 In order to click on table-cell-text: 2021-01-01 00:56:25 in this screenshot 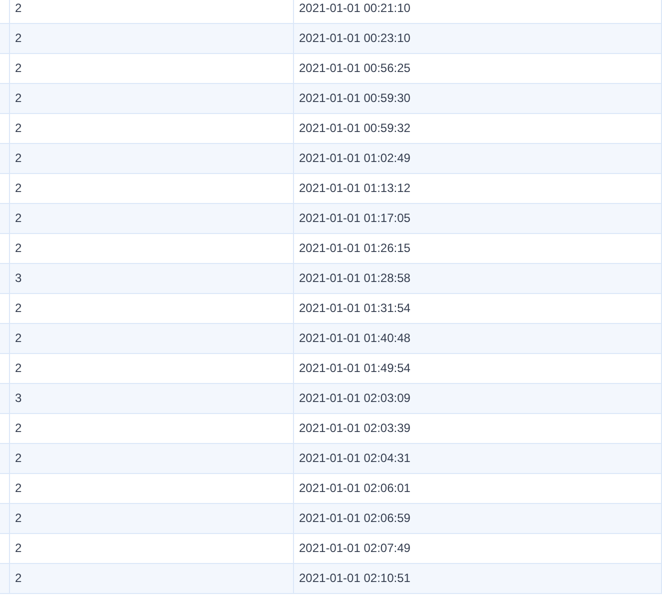, I will do `click(355, 68)`.